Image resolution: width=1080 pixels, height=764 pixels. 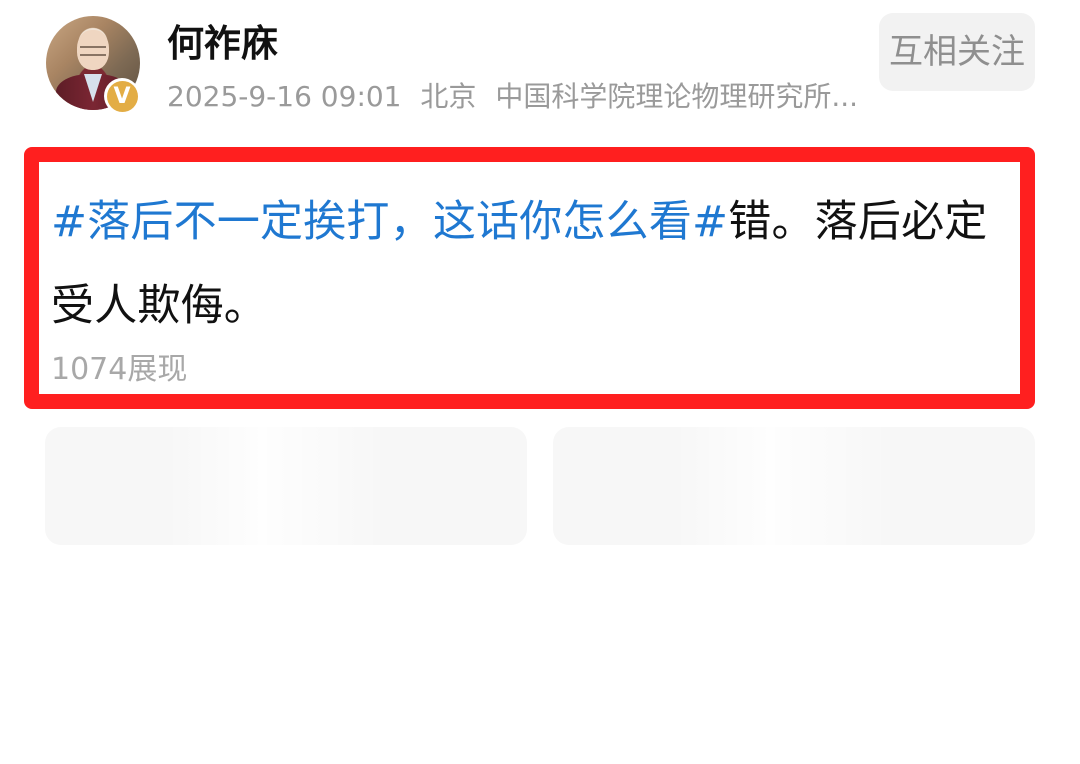 What do you see at coordinates (794, 486) in the screenshot?
I see `placeholder-card-right` at bounding box center [794, 486].